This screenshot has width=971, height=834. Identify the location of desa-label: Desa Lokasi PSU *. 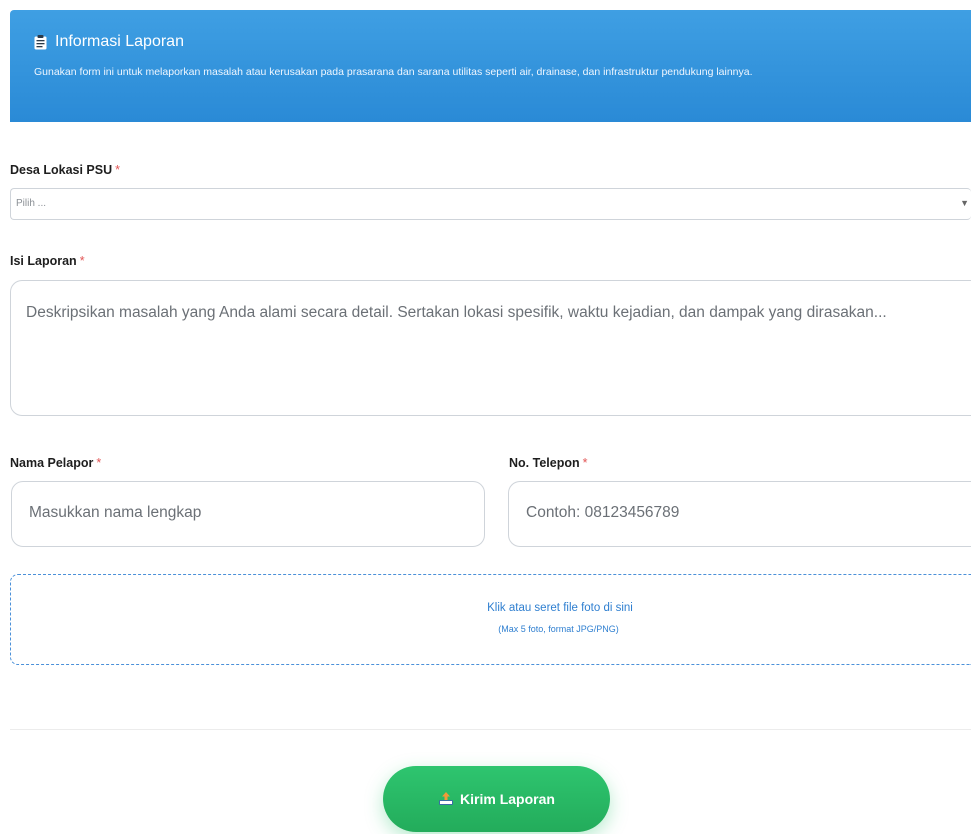
(65, 170).